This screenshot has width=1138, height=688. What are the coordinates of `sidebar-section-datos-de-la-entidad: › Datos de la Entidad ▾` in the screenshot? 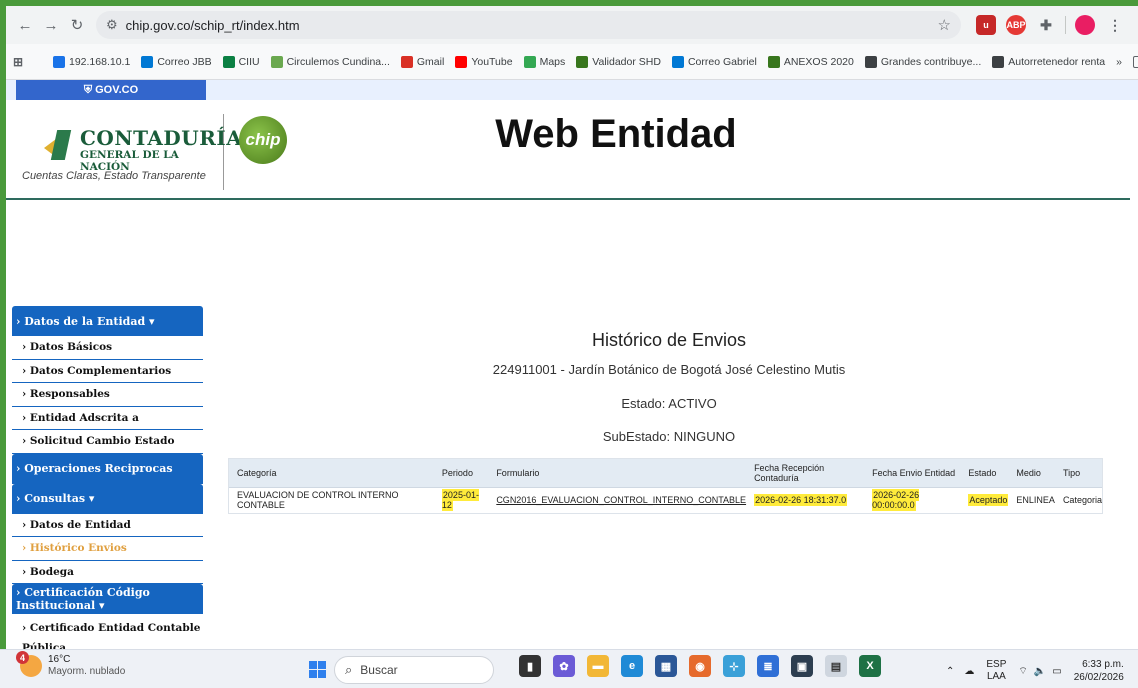 It's located at (107, 321).